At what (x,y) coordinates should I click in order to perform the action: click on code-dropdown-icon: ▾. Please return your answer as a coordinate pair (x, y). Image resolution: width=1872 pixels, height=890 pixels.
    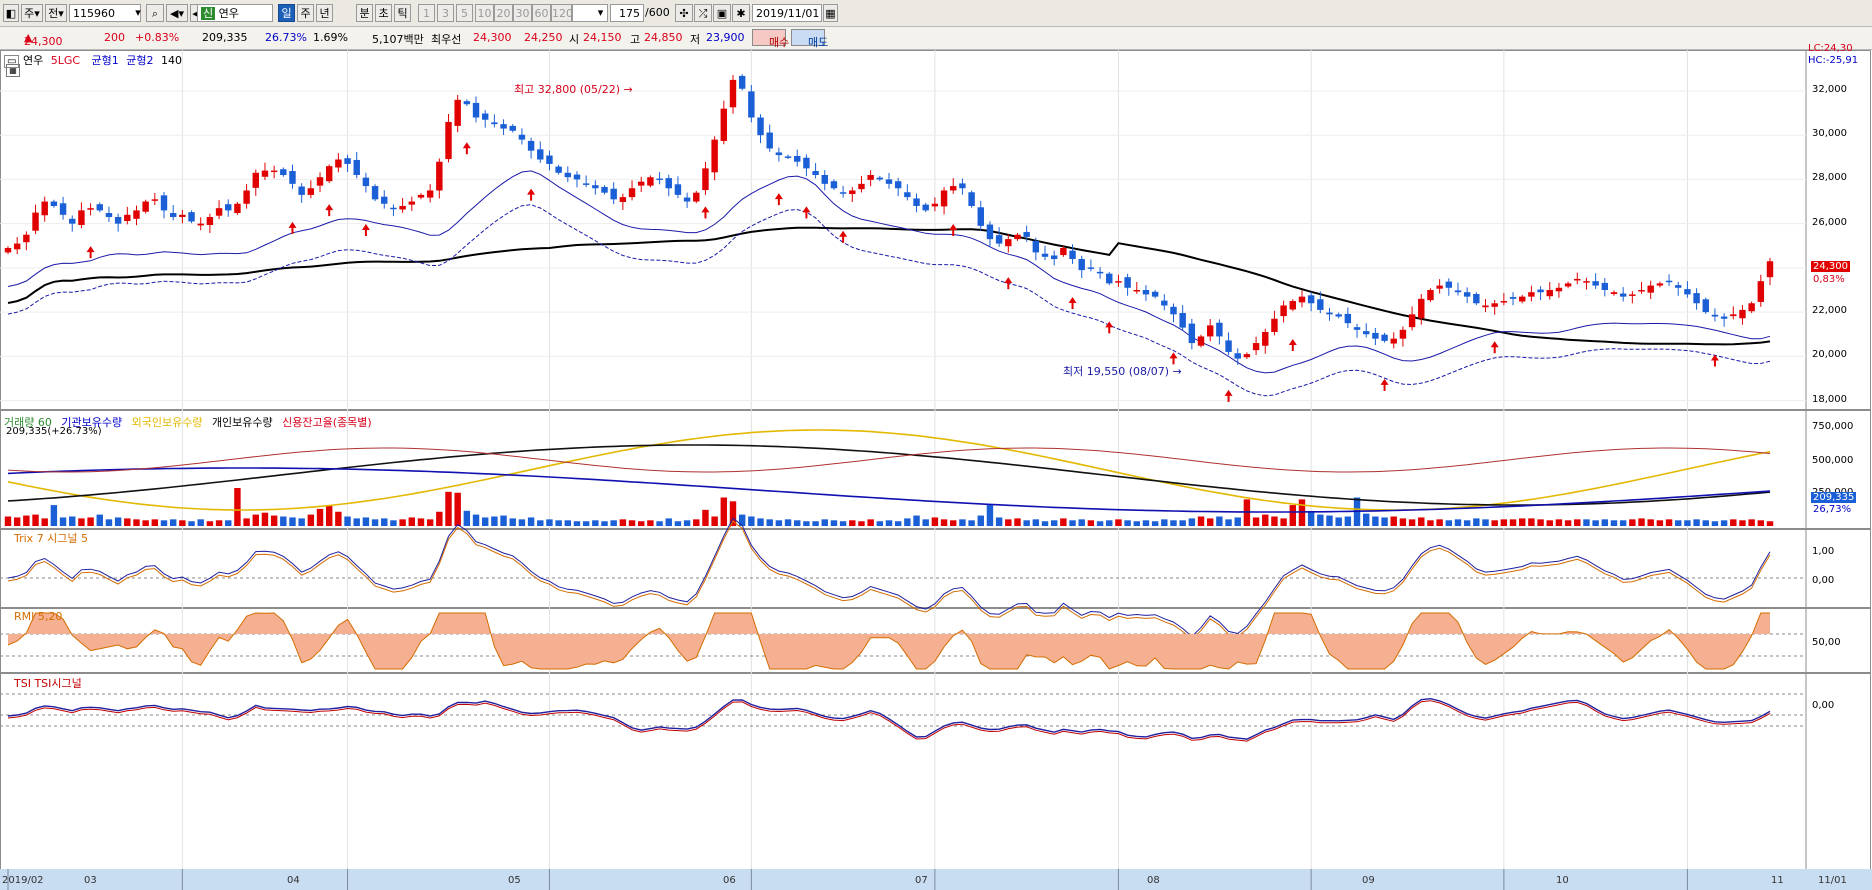
    Looking at the image, I should click on (138, 13).